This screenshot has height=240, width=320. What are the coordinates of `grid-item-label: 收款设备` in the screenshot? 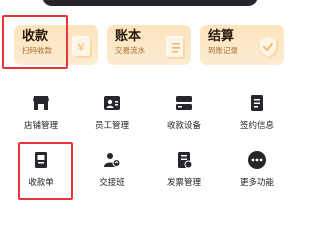 It's located at (183, 126).